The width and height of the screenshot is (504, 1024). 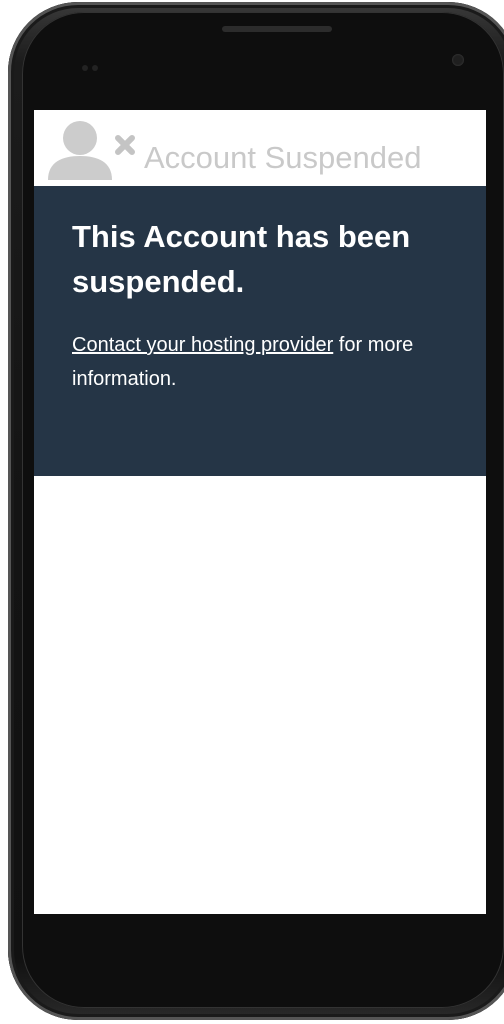 What do you see at coordinates (96, 64) in the screenshot?
I see `front-sensors` at bounding box center [96, 64].